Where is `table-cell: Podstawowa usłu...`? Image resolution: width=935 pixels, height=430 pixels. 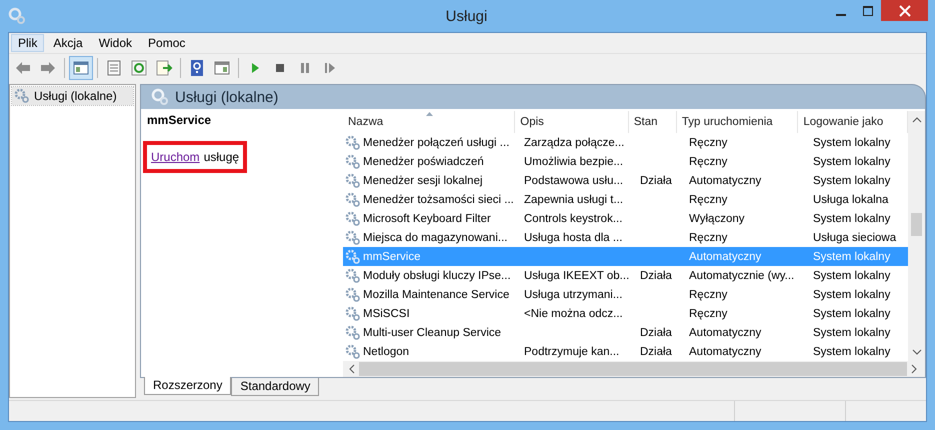
table-cell: Podstawowa usłu... is located at coordinates (574, 180).